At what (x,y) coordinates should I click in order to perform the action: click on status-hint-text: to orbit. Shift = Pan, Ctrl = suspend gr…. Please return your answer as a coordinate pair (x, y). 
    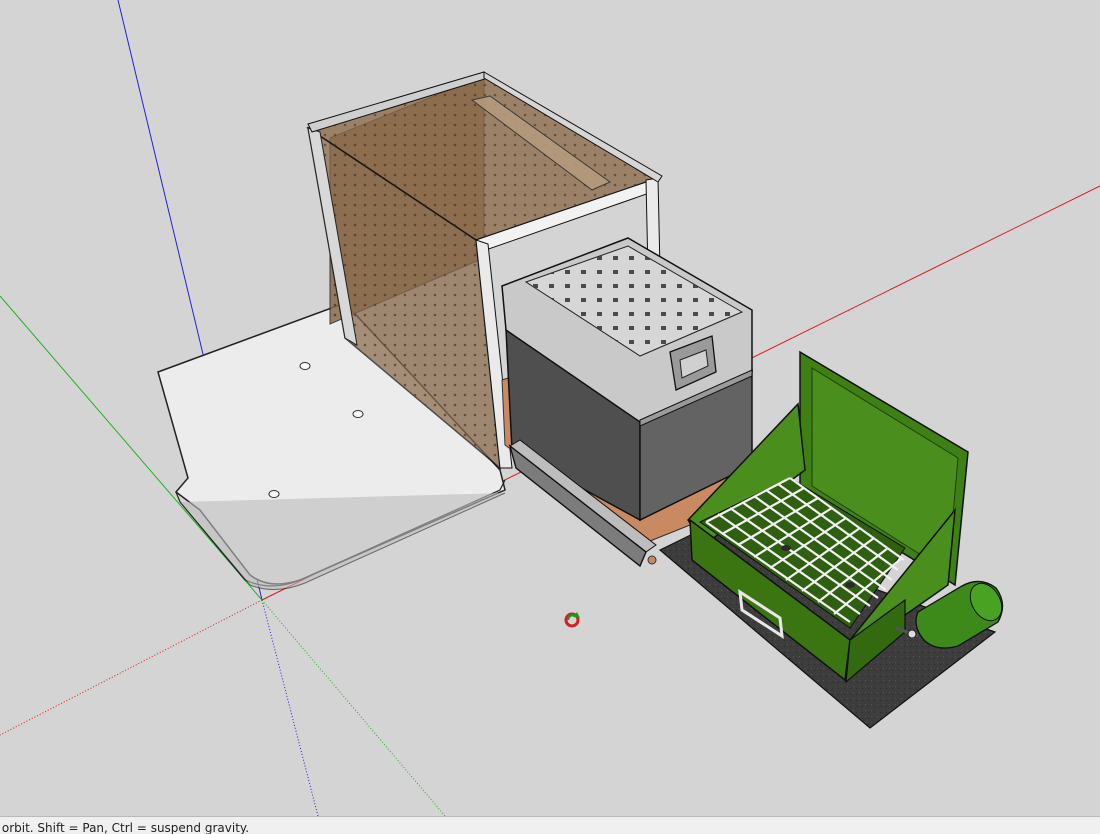
    Looking at the image, I should click on (125, 827).